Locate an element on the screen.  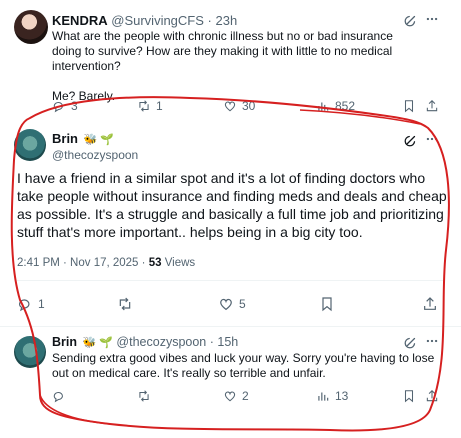
reply-button is located at coordinates (61, 396).